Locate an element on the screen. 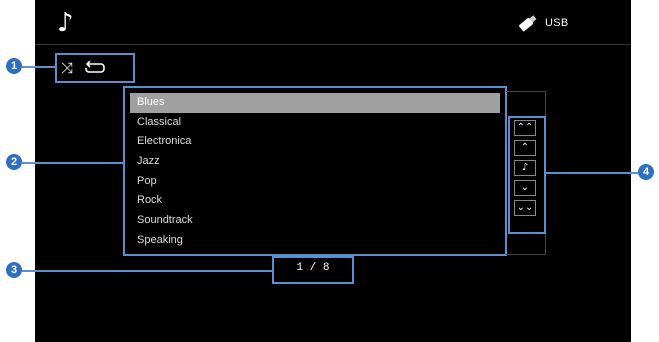 The image size is (659, 342). callout-badge-3: 3 is located at coordinates (14, 270).